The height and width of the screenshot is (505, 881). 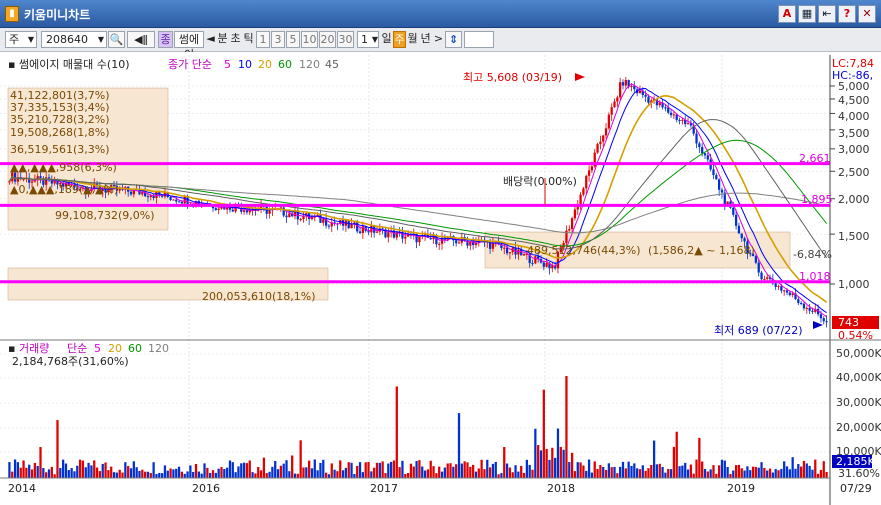 I want to click on interval-30: 30, so click(x=345, y=39).